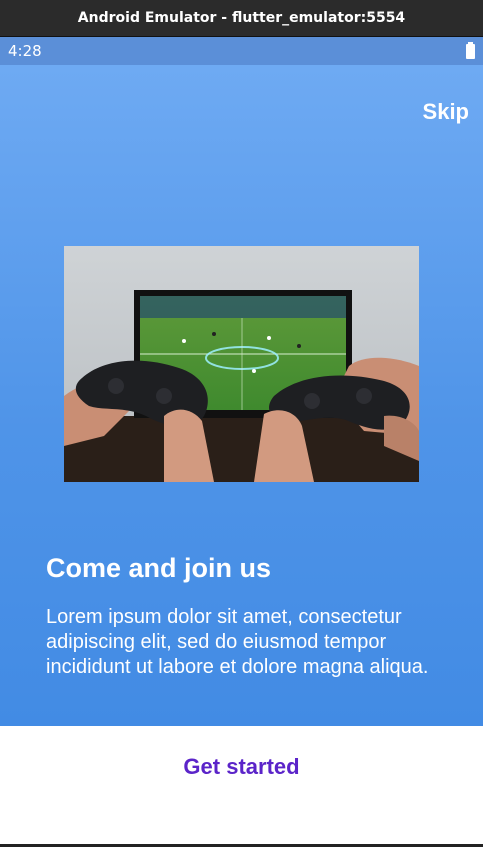  Describe the element at coordinates (241, 785) in the screenshot. I see `bottom-action-area: Get started` at that location.